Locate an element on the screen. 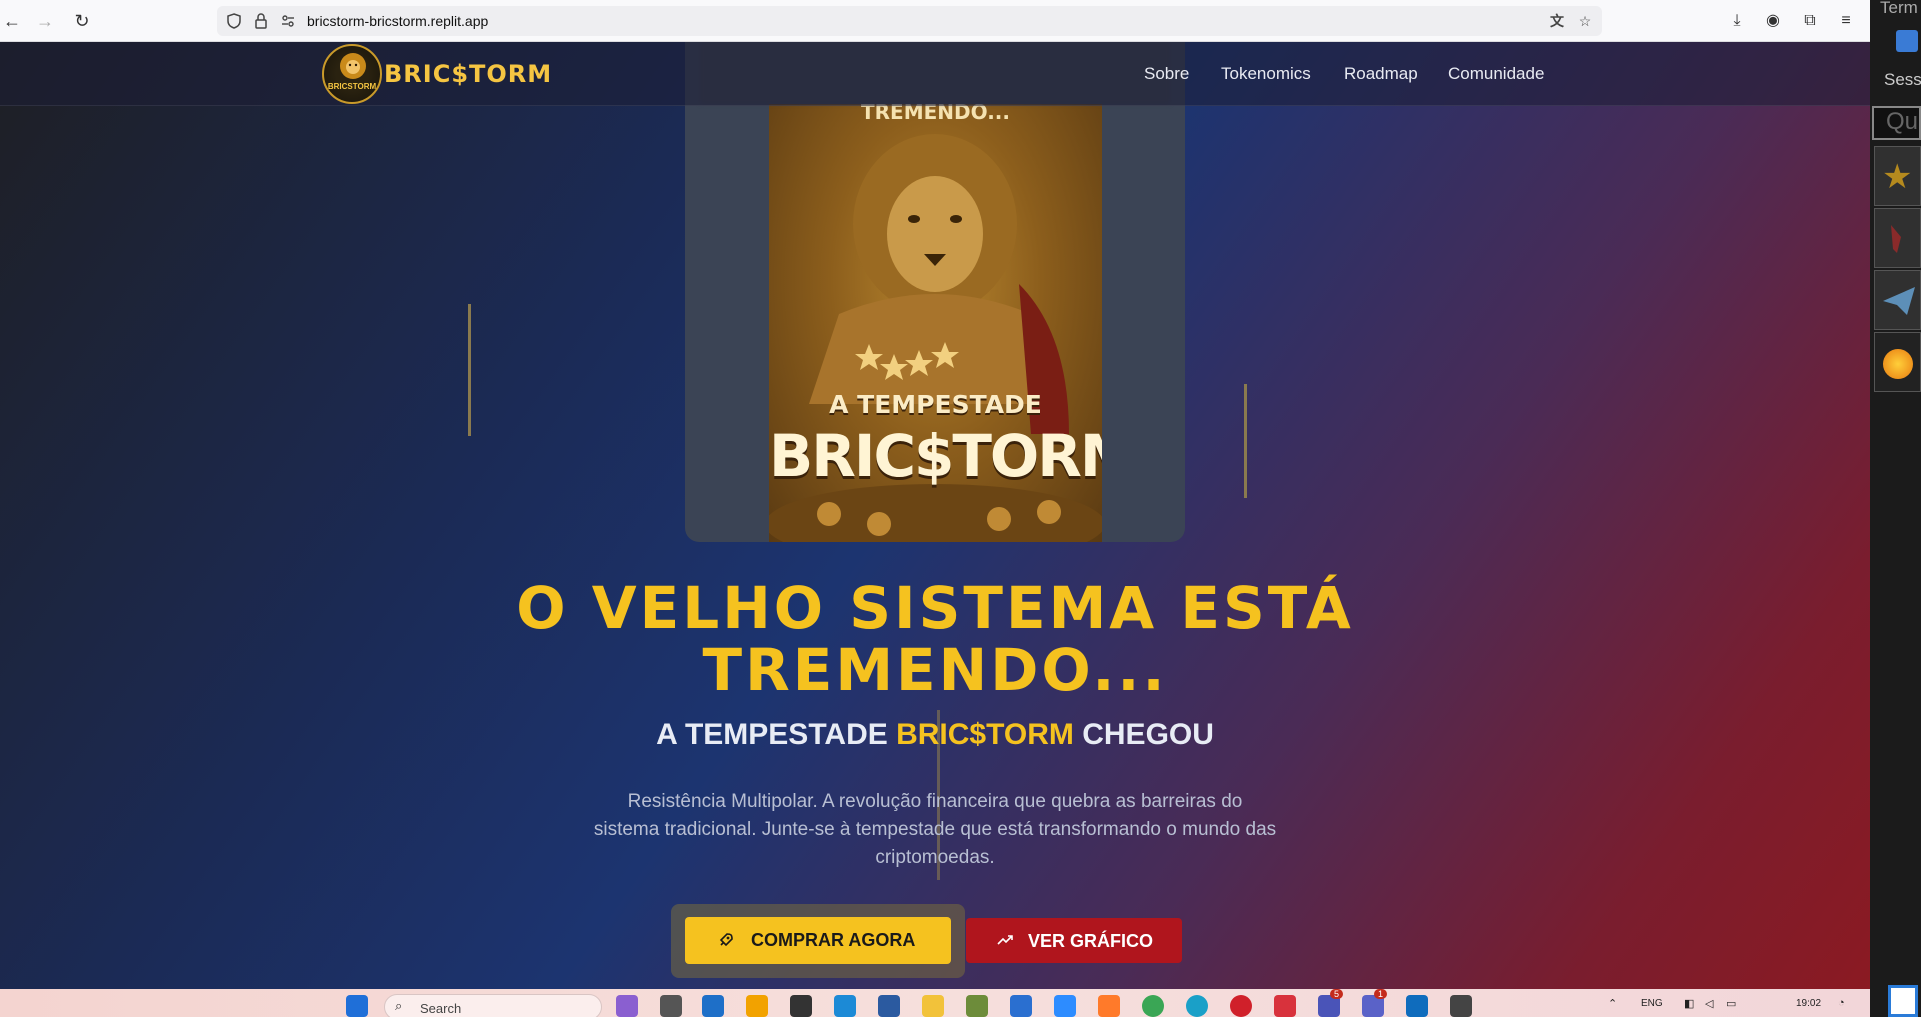  subhead-pre: A TEMPESTADE is located at coordinates (776, 734).